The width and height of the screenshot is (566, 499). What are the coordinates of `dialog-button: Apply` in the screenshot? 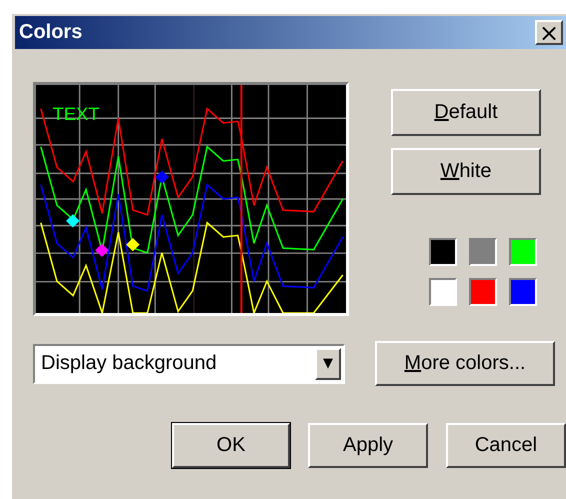 It's located at (368, 445).